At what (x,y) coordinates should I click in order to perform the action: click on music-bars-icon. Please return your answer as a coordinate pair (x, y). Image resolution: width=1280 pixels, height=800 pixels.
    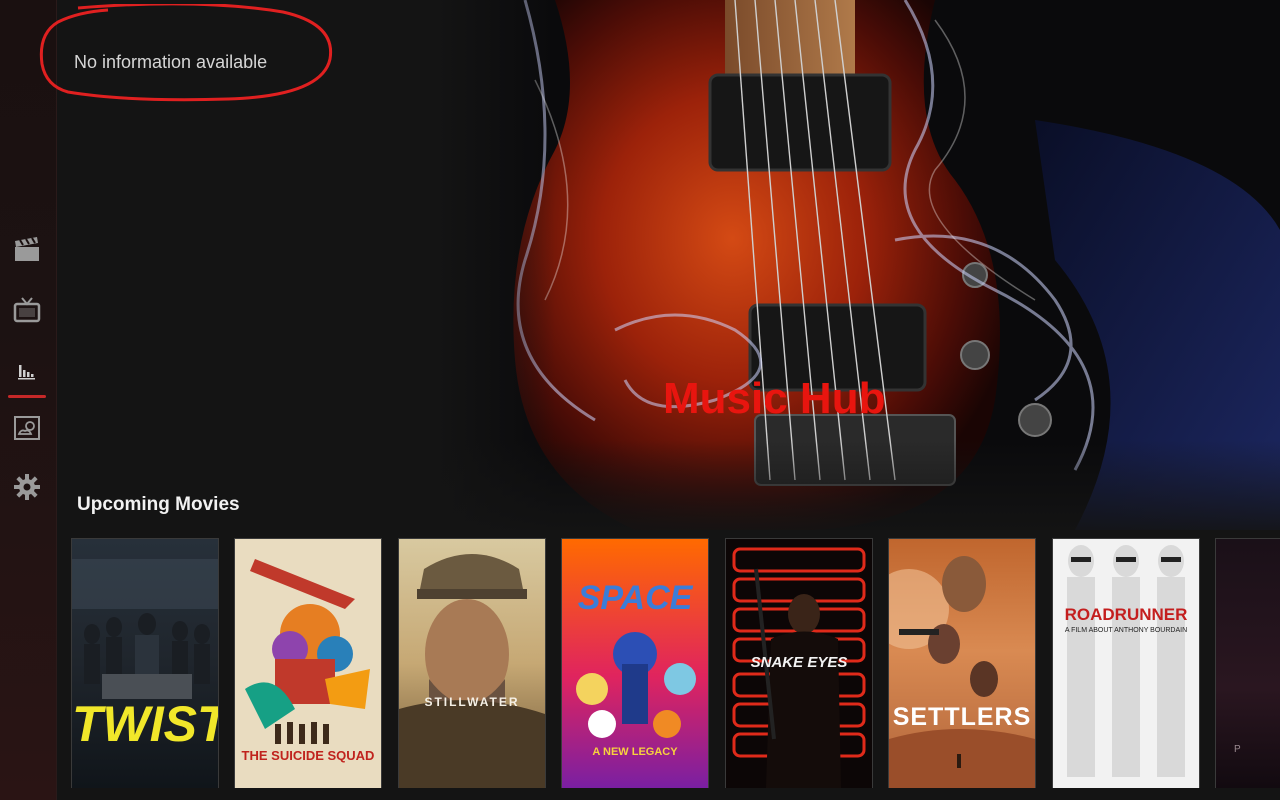
    Looking at the image, I should click on (27, 372).